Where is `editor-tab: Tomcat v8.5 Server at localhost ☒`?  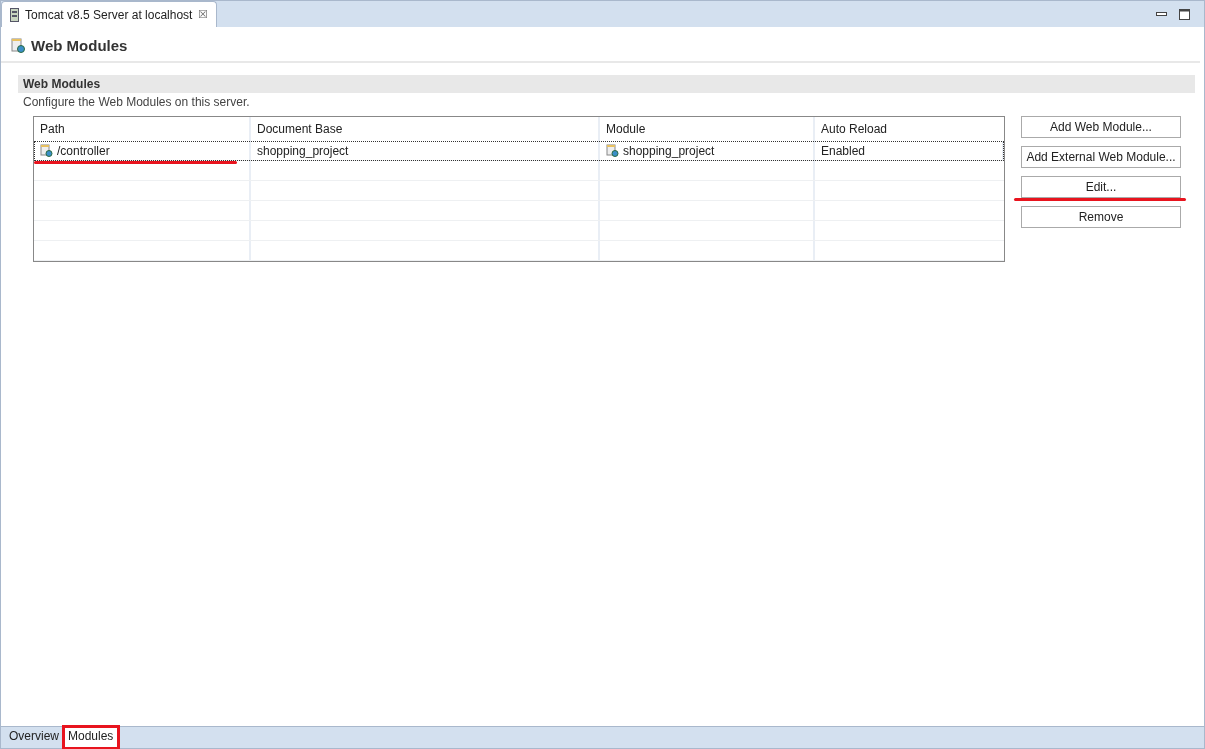 editor-tab: Tomcat v8.5 Server at localhost ☒ is located at coordinates (109, 14).